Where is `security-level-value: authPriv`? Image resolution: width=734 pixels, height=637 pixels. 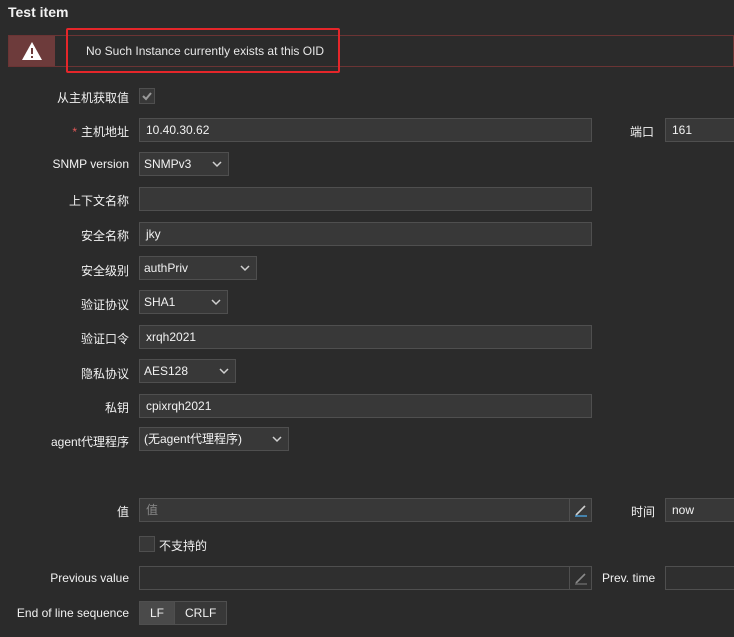
security-level-value: authPriv is located at coordinates (166, 268).